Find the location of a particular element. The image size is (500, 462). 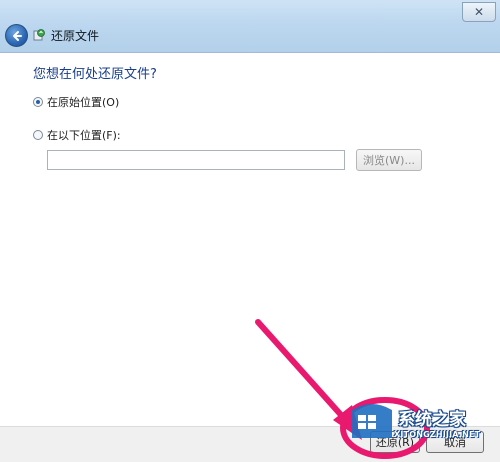

radio-original-location: 在原始位置(O) is located at coordinates (76, 102).